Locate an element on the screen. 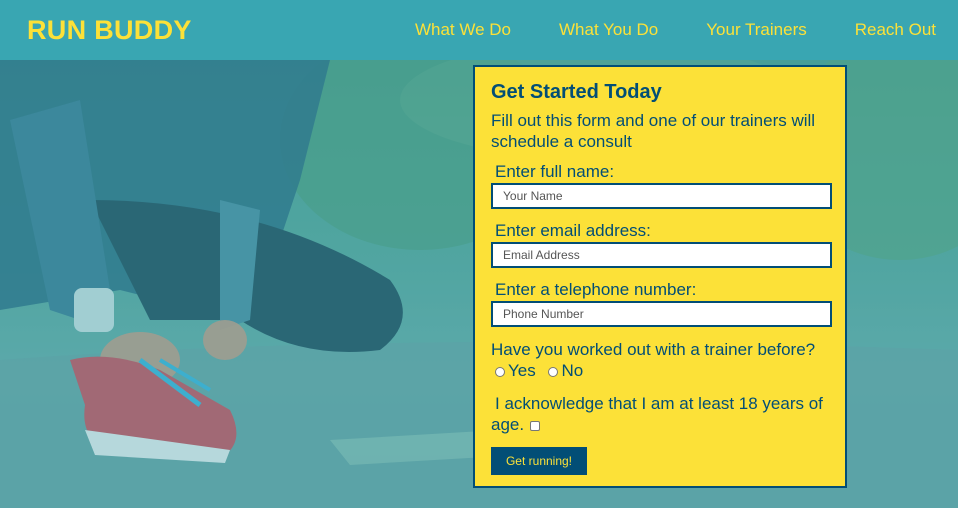 This screenshot has width=958, height=508. name-field is located at coordinates (661, 196).